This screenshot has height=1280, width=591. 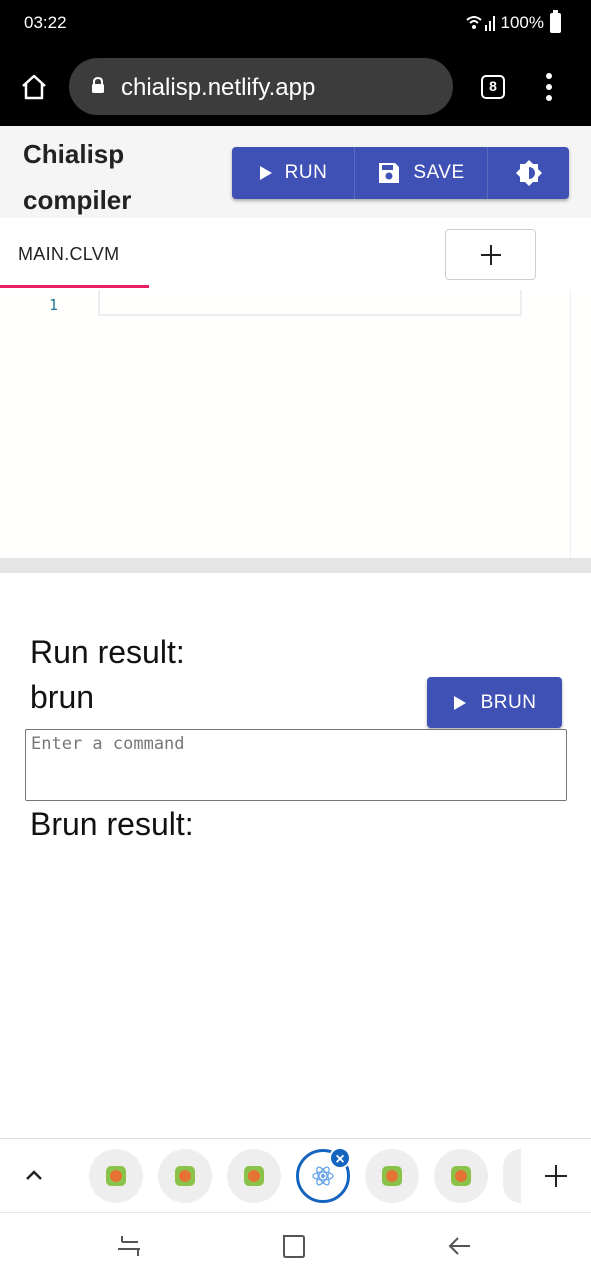 I want to click on system-navigation-bar, so click(x=295, y=1246).